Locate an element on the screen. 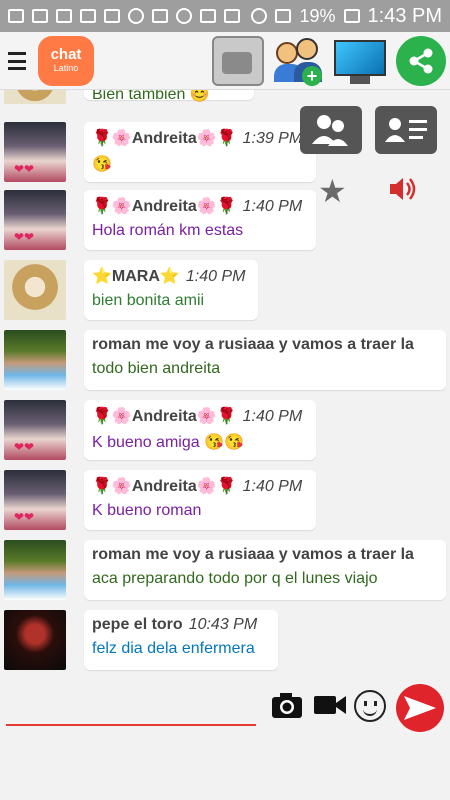 This screenshot has width=450, height=800. tv-icon is located at coordinates (360, 61).